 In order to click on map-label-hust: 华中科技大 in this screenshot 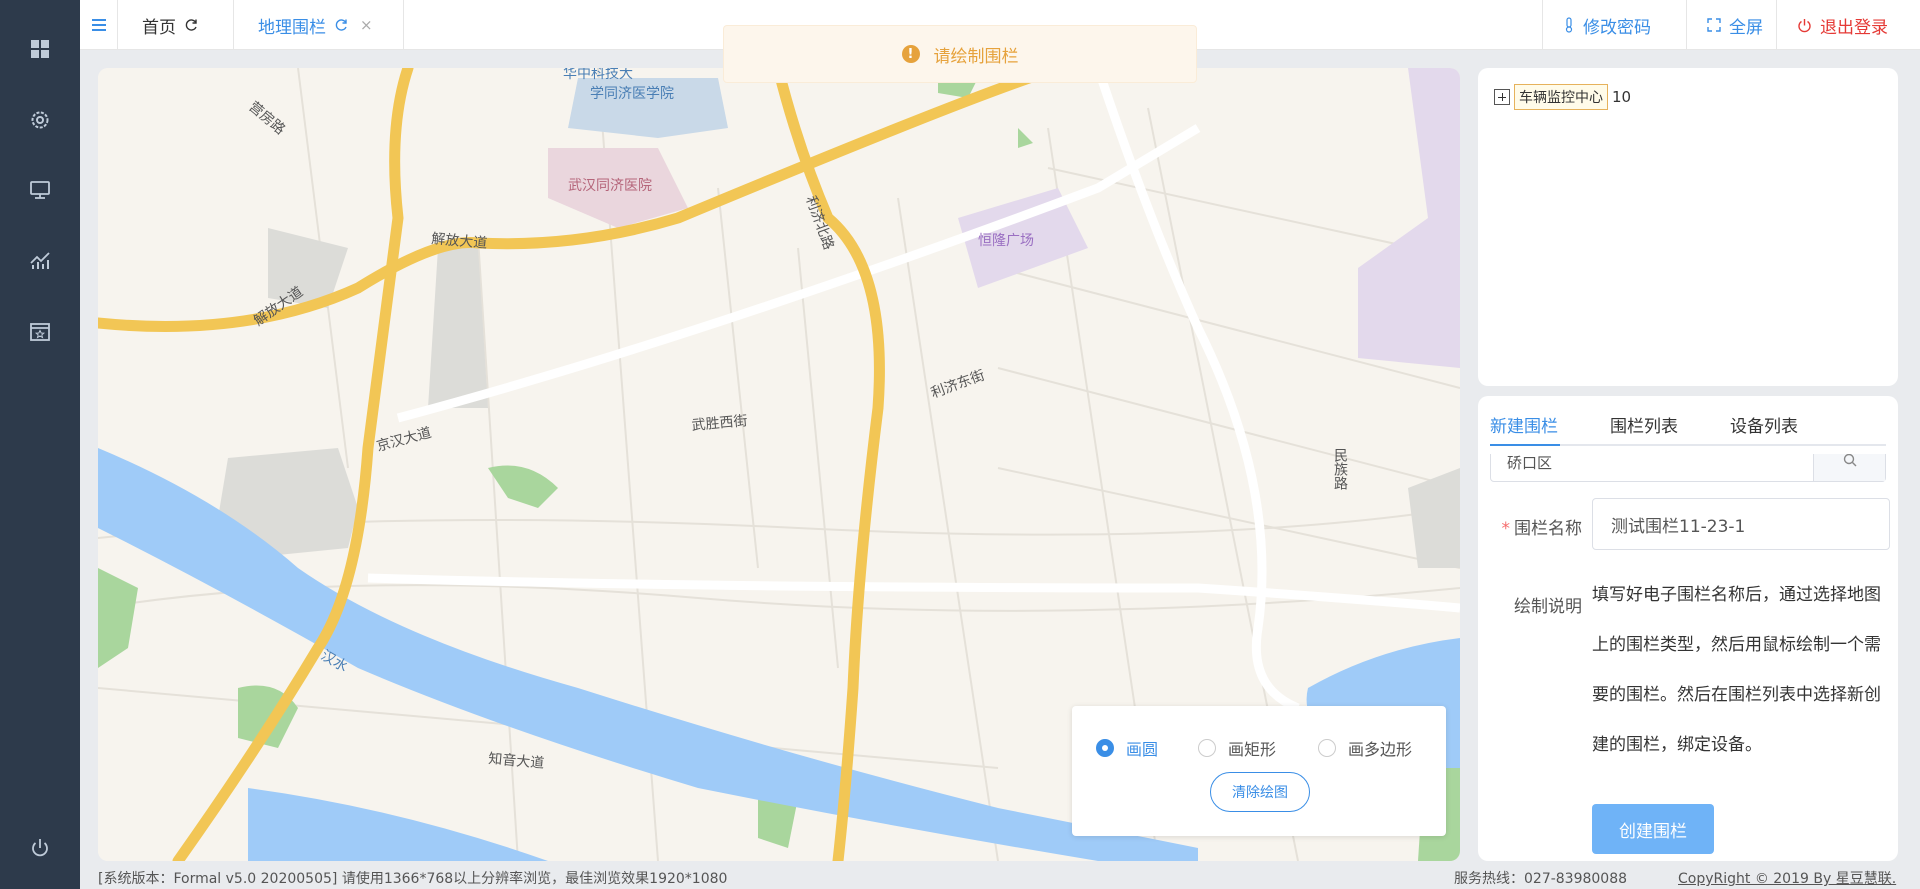, I will do `click(598, 75)`.